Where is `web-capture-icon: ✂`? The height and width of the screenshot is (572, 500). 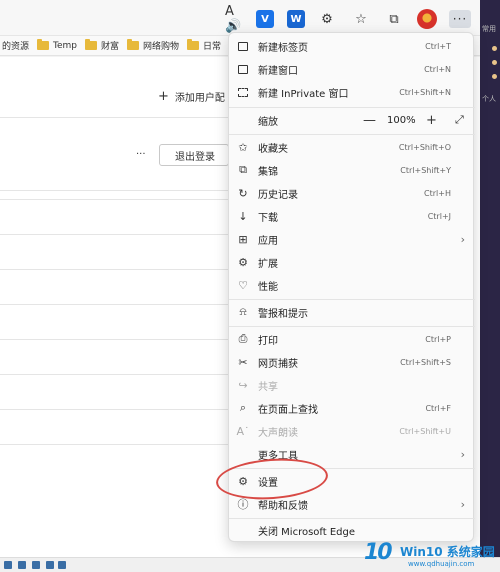
web-capture-icon: ✂ is located at coordinates (243, 362).